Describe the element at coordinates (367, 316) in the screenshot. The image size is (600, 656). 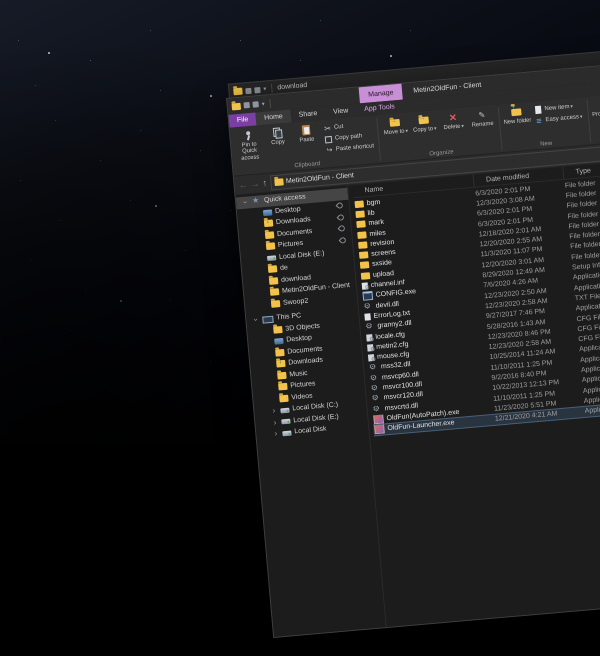
I see `txt-icon` at that location.